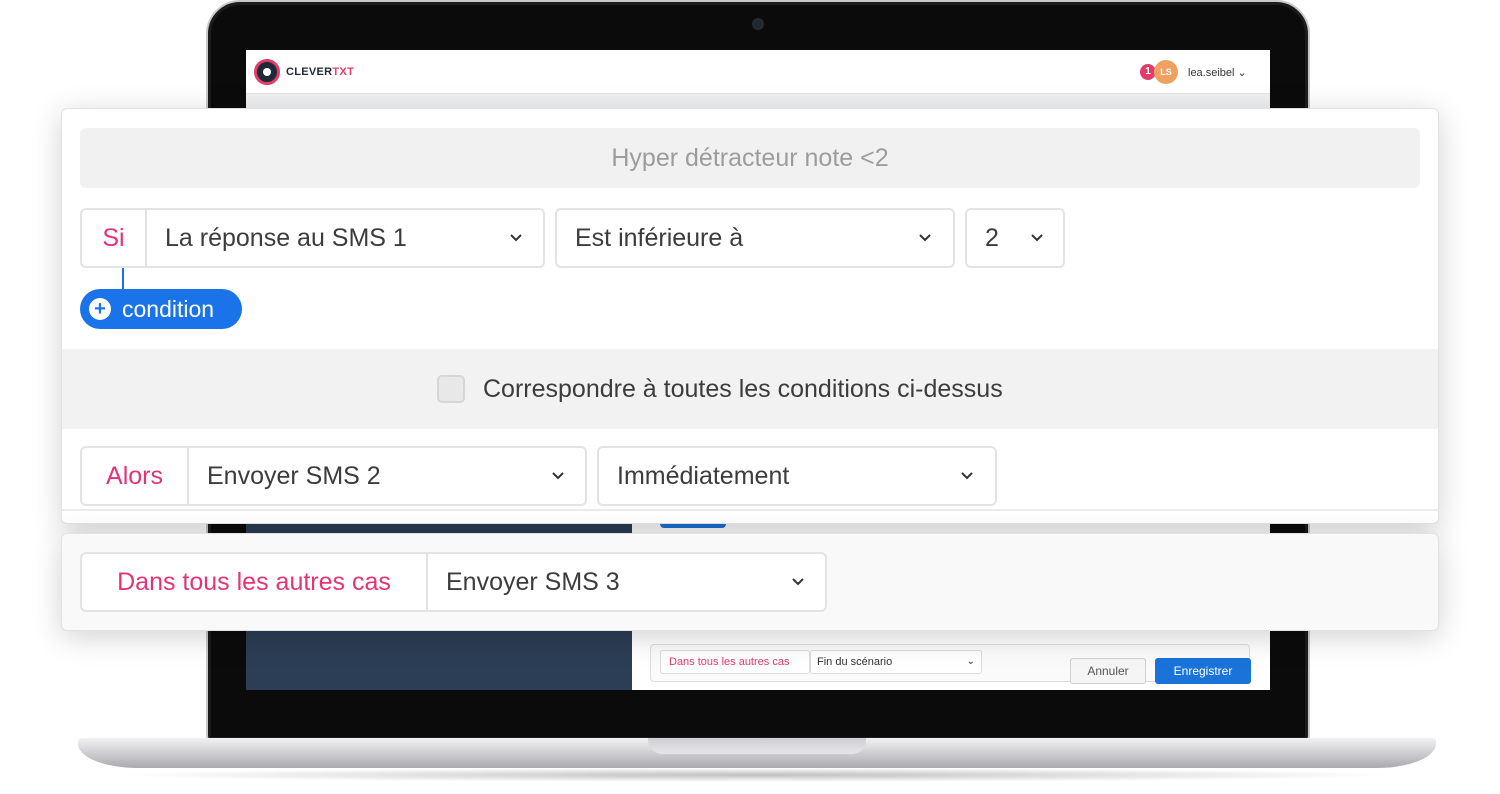 The width and height of the screenshot is (1500, 794). I want to click on app-logo: CLEVERTXT, so click(320, 72).